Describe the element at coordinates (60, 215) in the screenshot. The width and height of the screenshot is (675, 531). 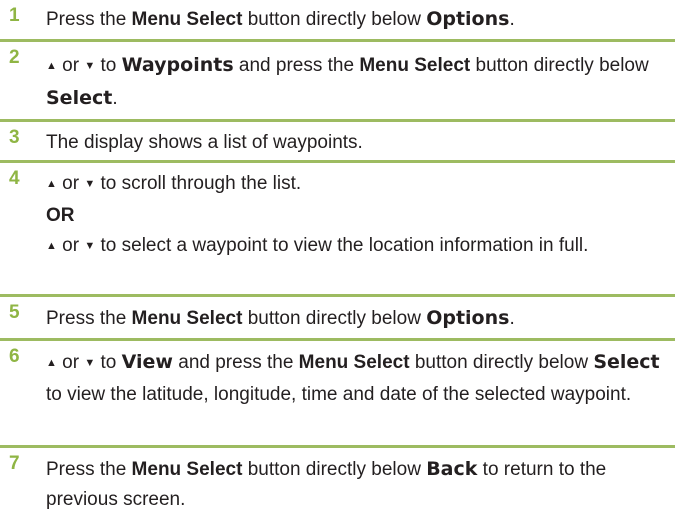
I see `or-label: OR` at that location.